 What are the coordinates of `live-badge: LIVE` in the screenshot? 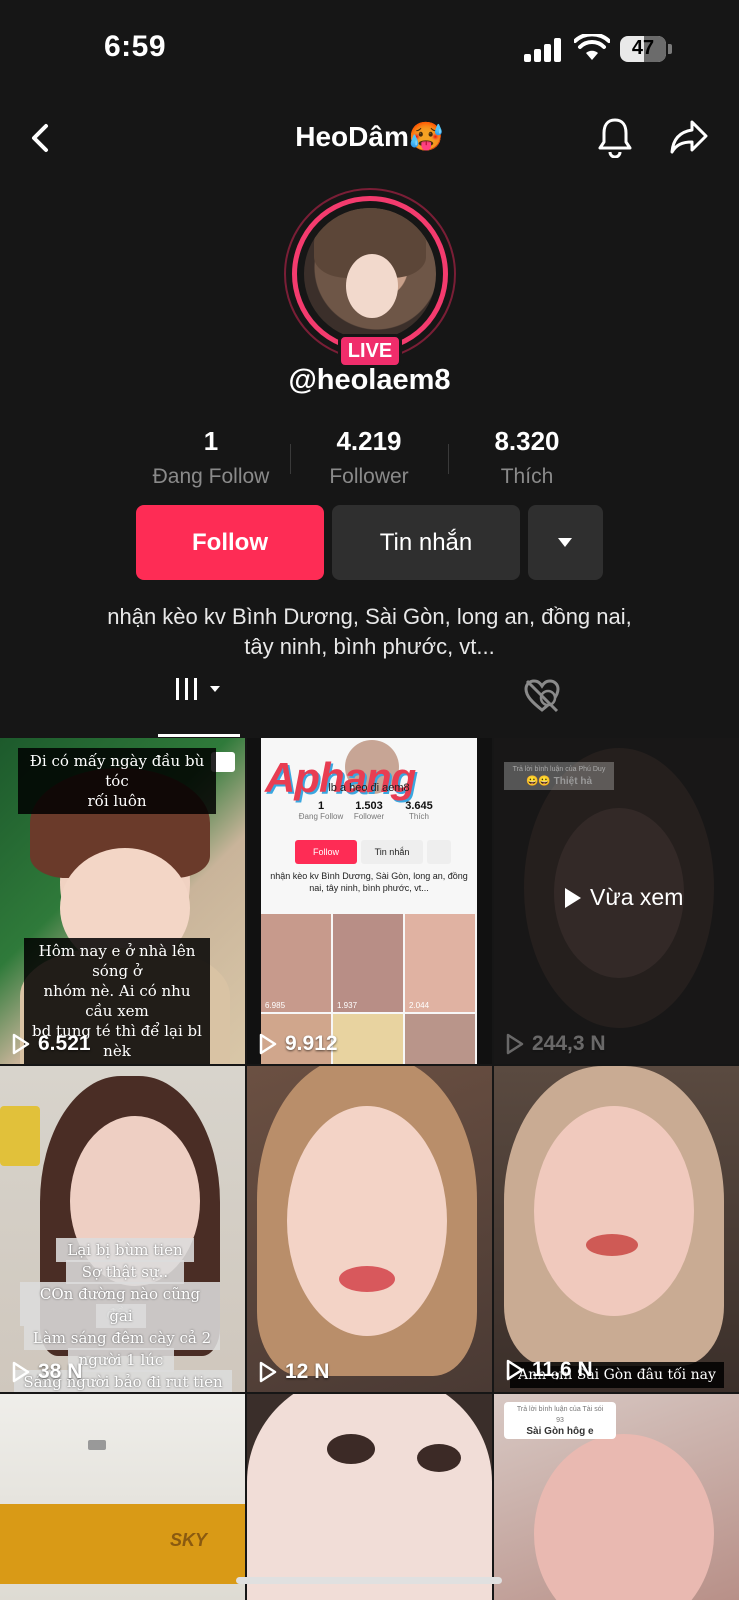 It's located at (370, 351).